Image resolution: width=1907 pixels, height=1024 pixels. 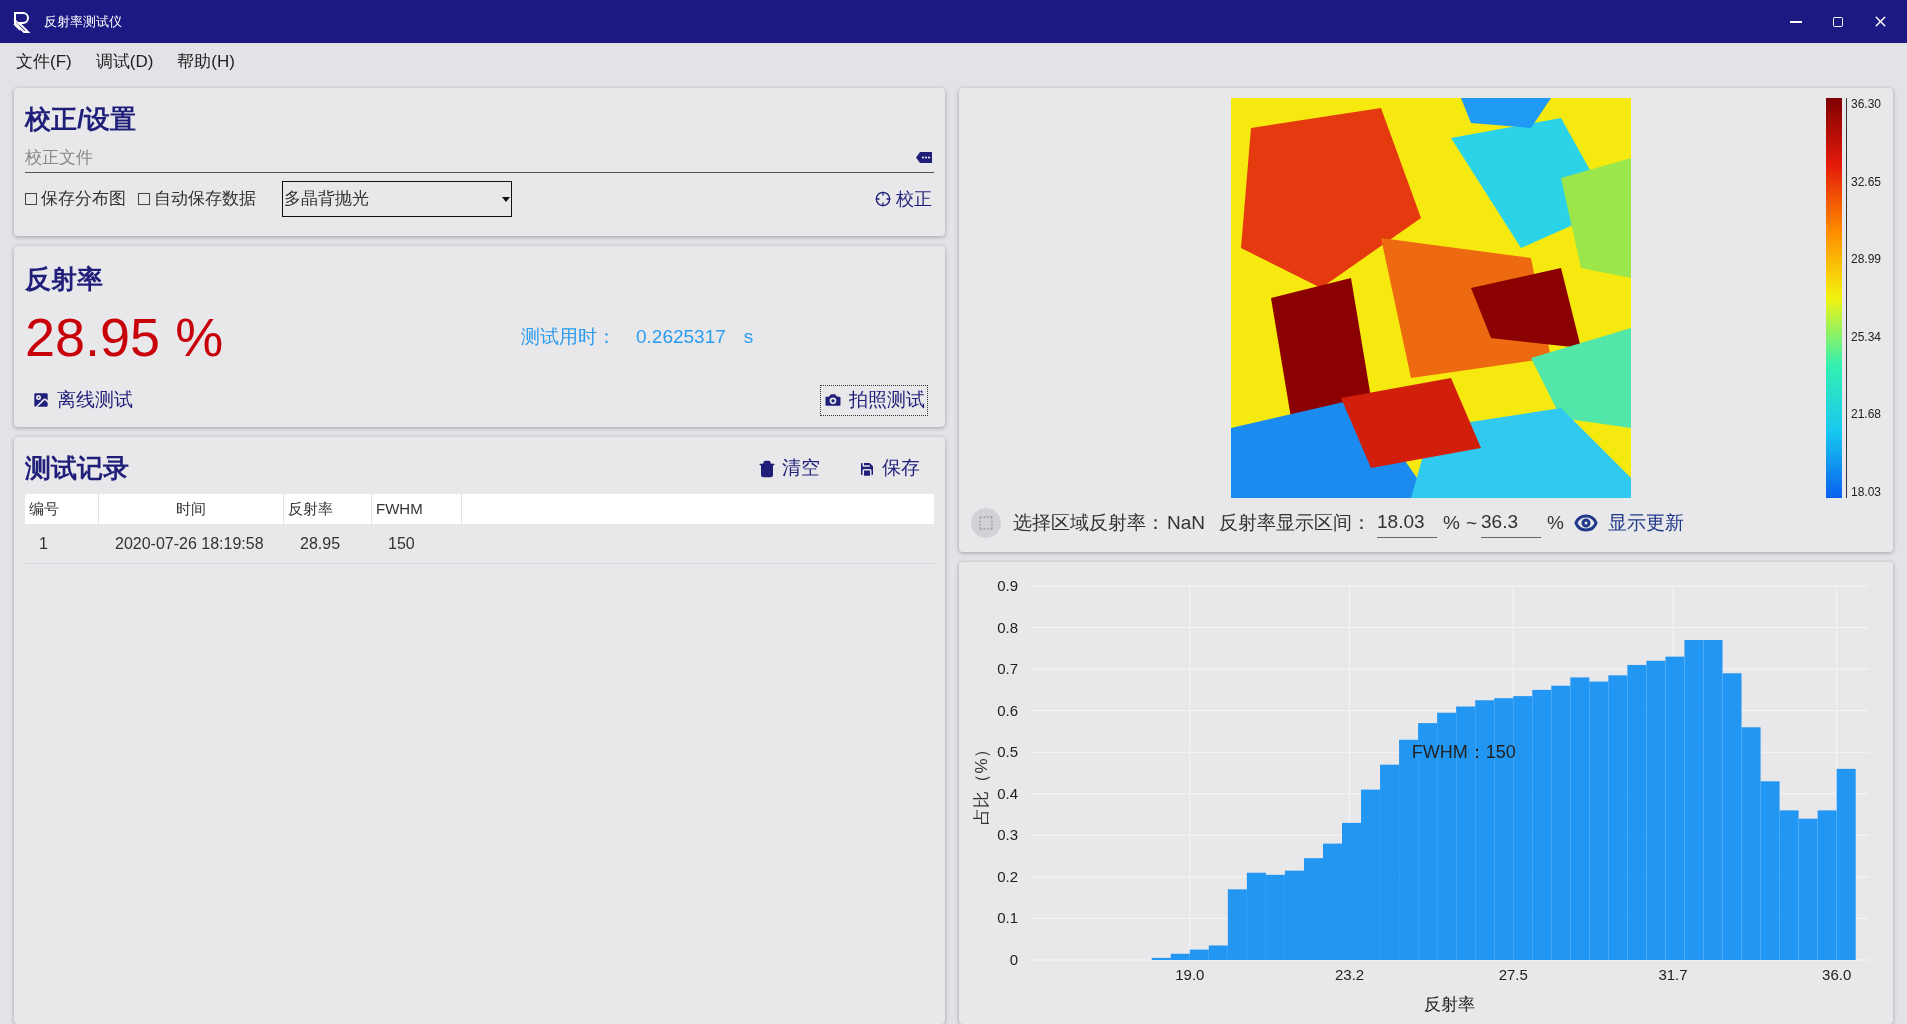 What do you see at coordinates (22, 21) in the screenshot?
I see `logo-icon` at bounding box center [22, 21].